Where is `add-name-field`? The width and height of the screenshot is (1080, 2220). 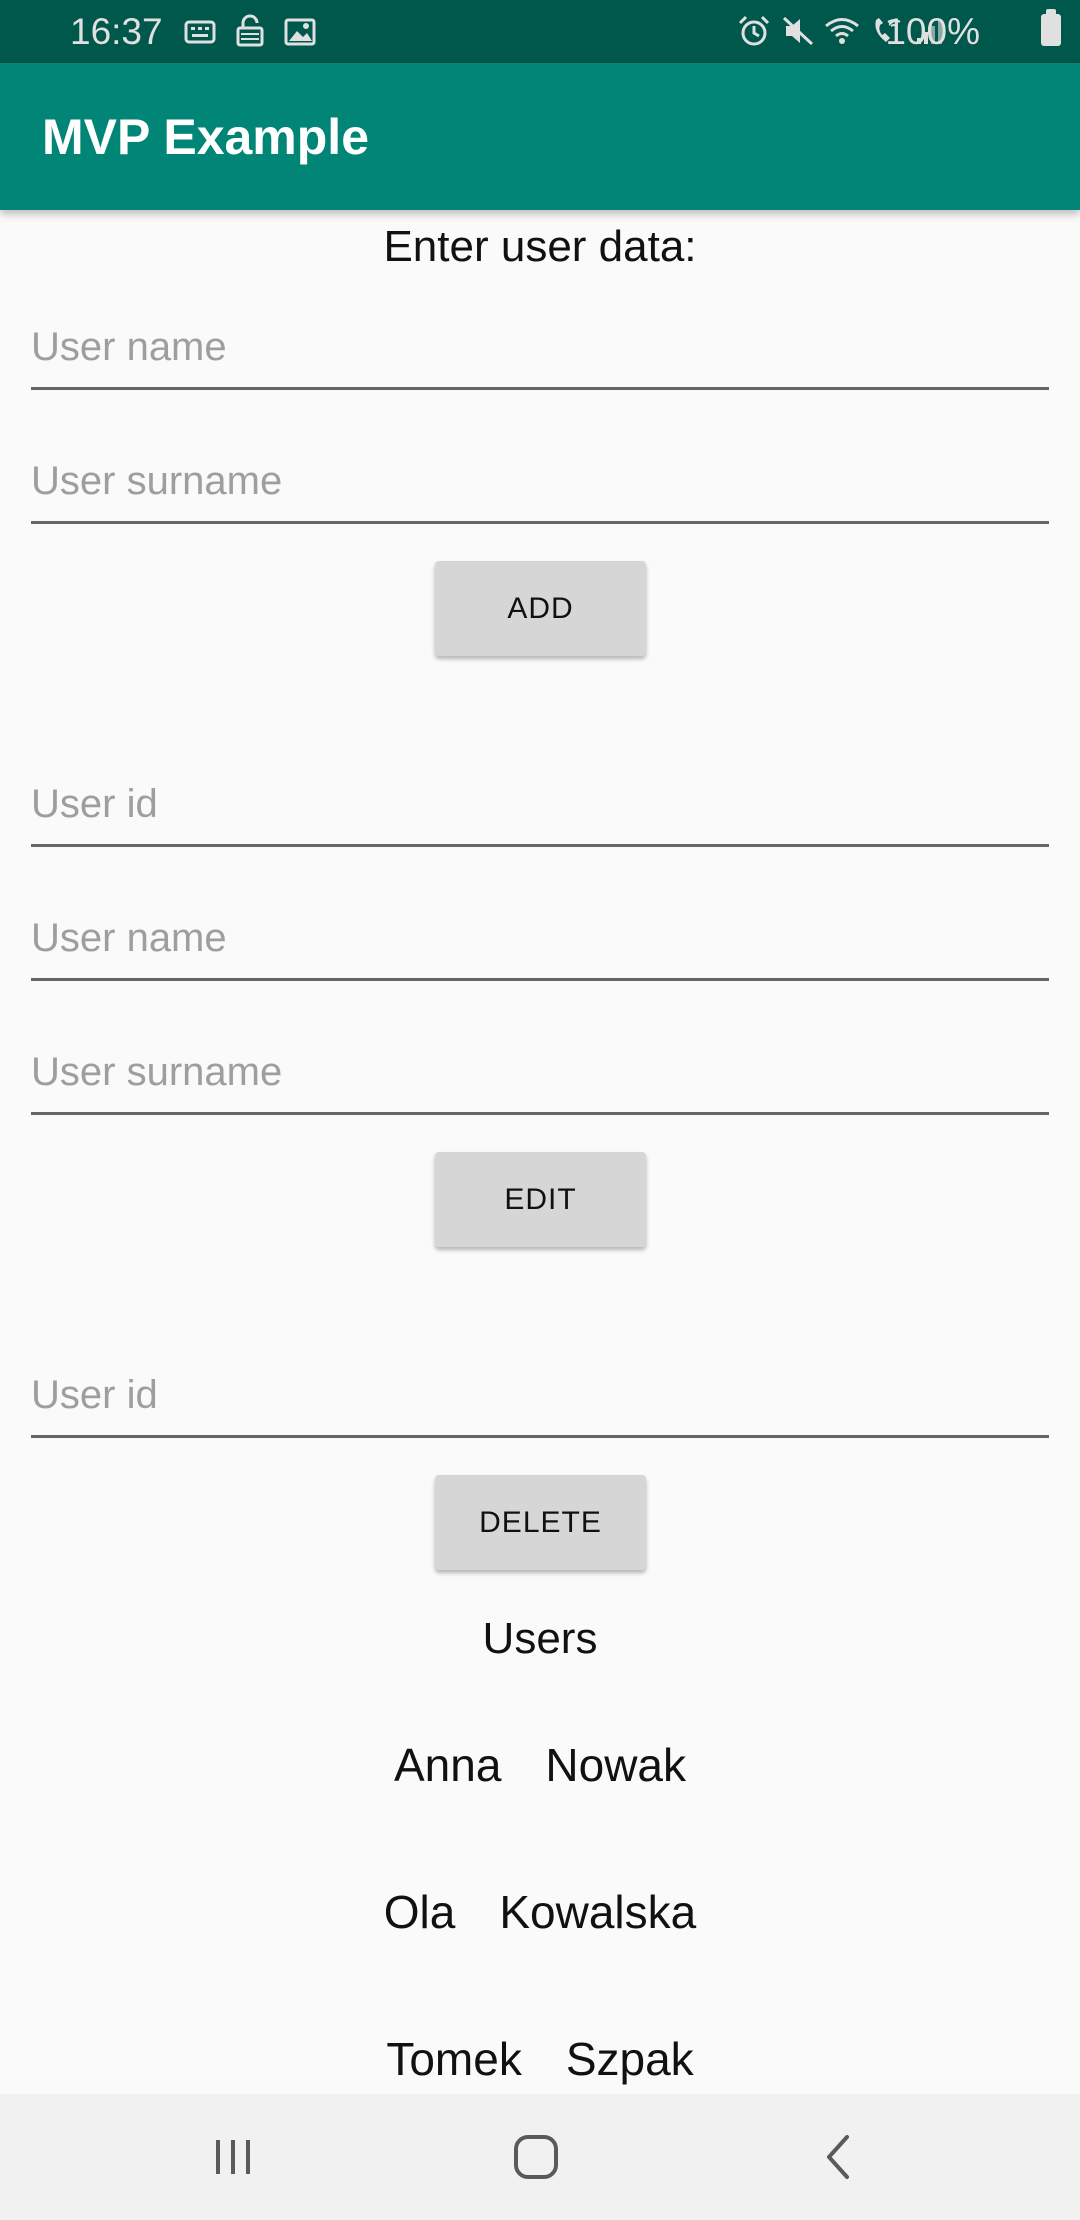 add-name-field is located at coordinates (540, 350).